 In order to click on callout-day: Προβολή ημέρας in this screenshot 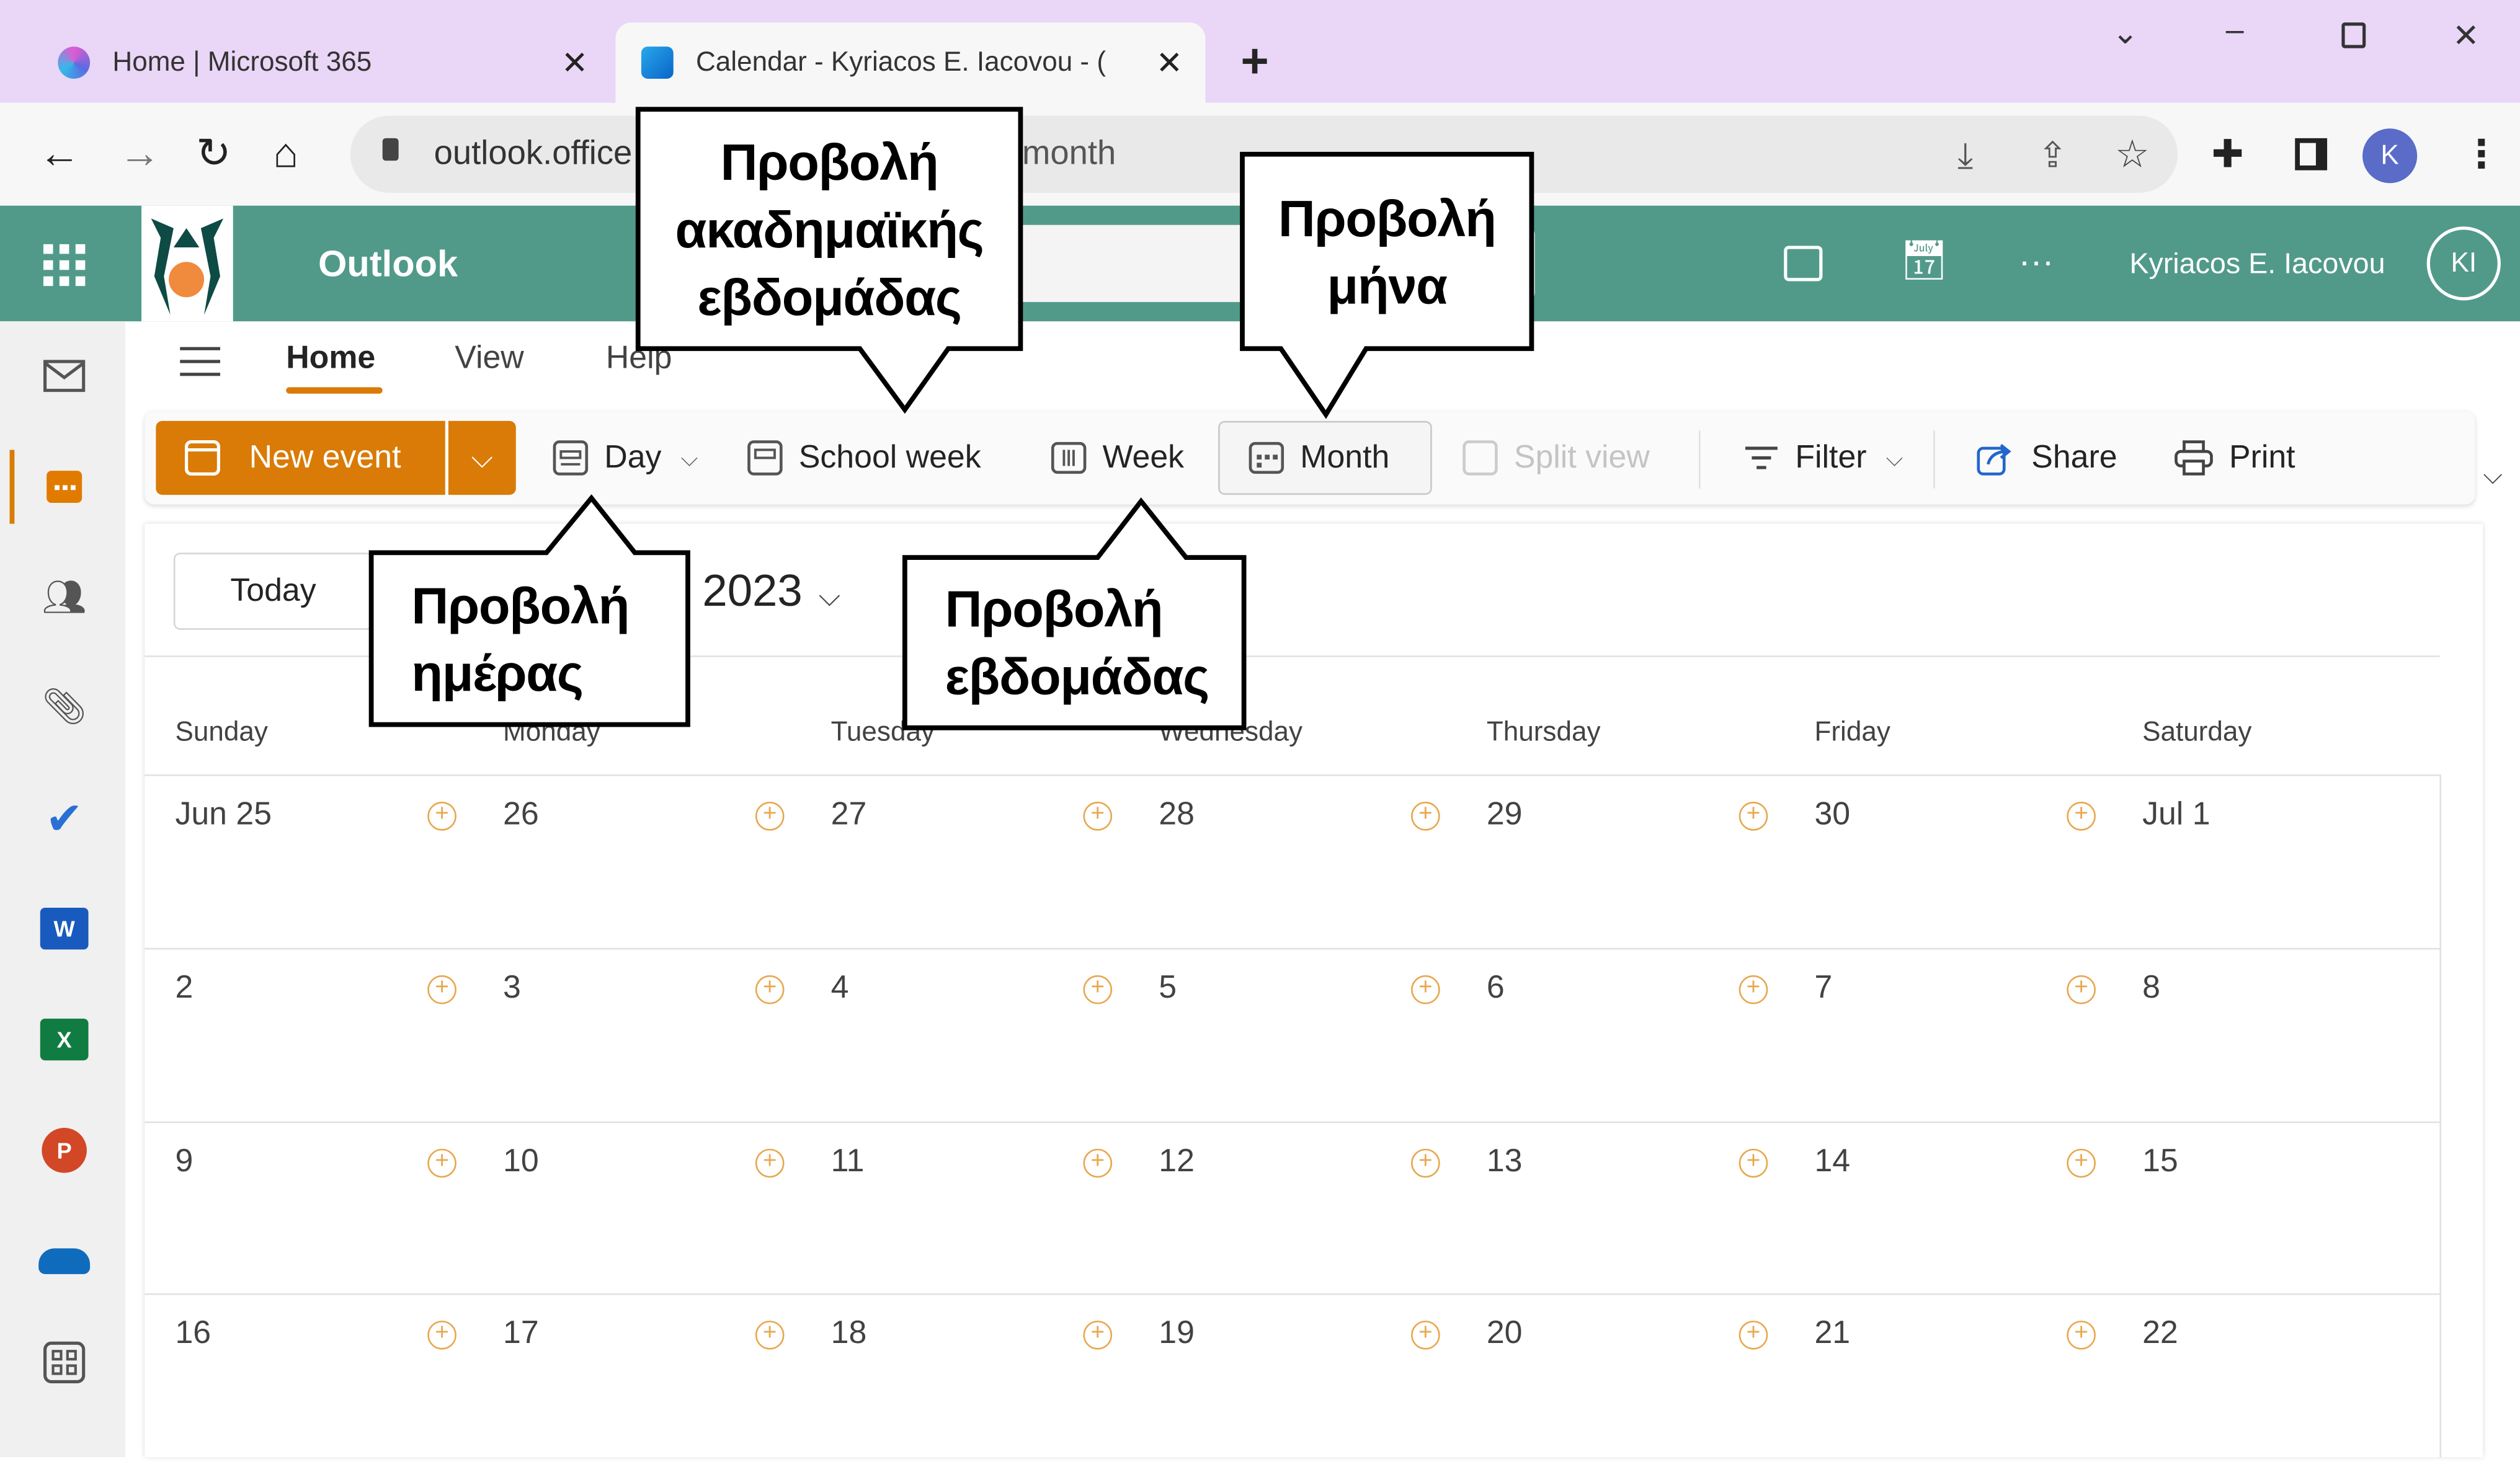, I will do `click(520, 639)`.